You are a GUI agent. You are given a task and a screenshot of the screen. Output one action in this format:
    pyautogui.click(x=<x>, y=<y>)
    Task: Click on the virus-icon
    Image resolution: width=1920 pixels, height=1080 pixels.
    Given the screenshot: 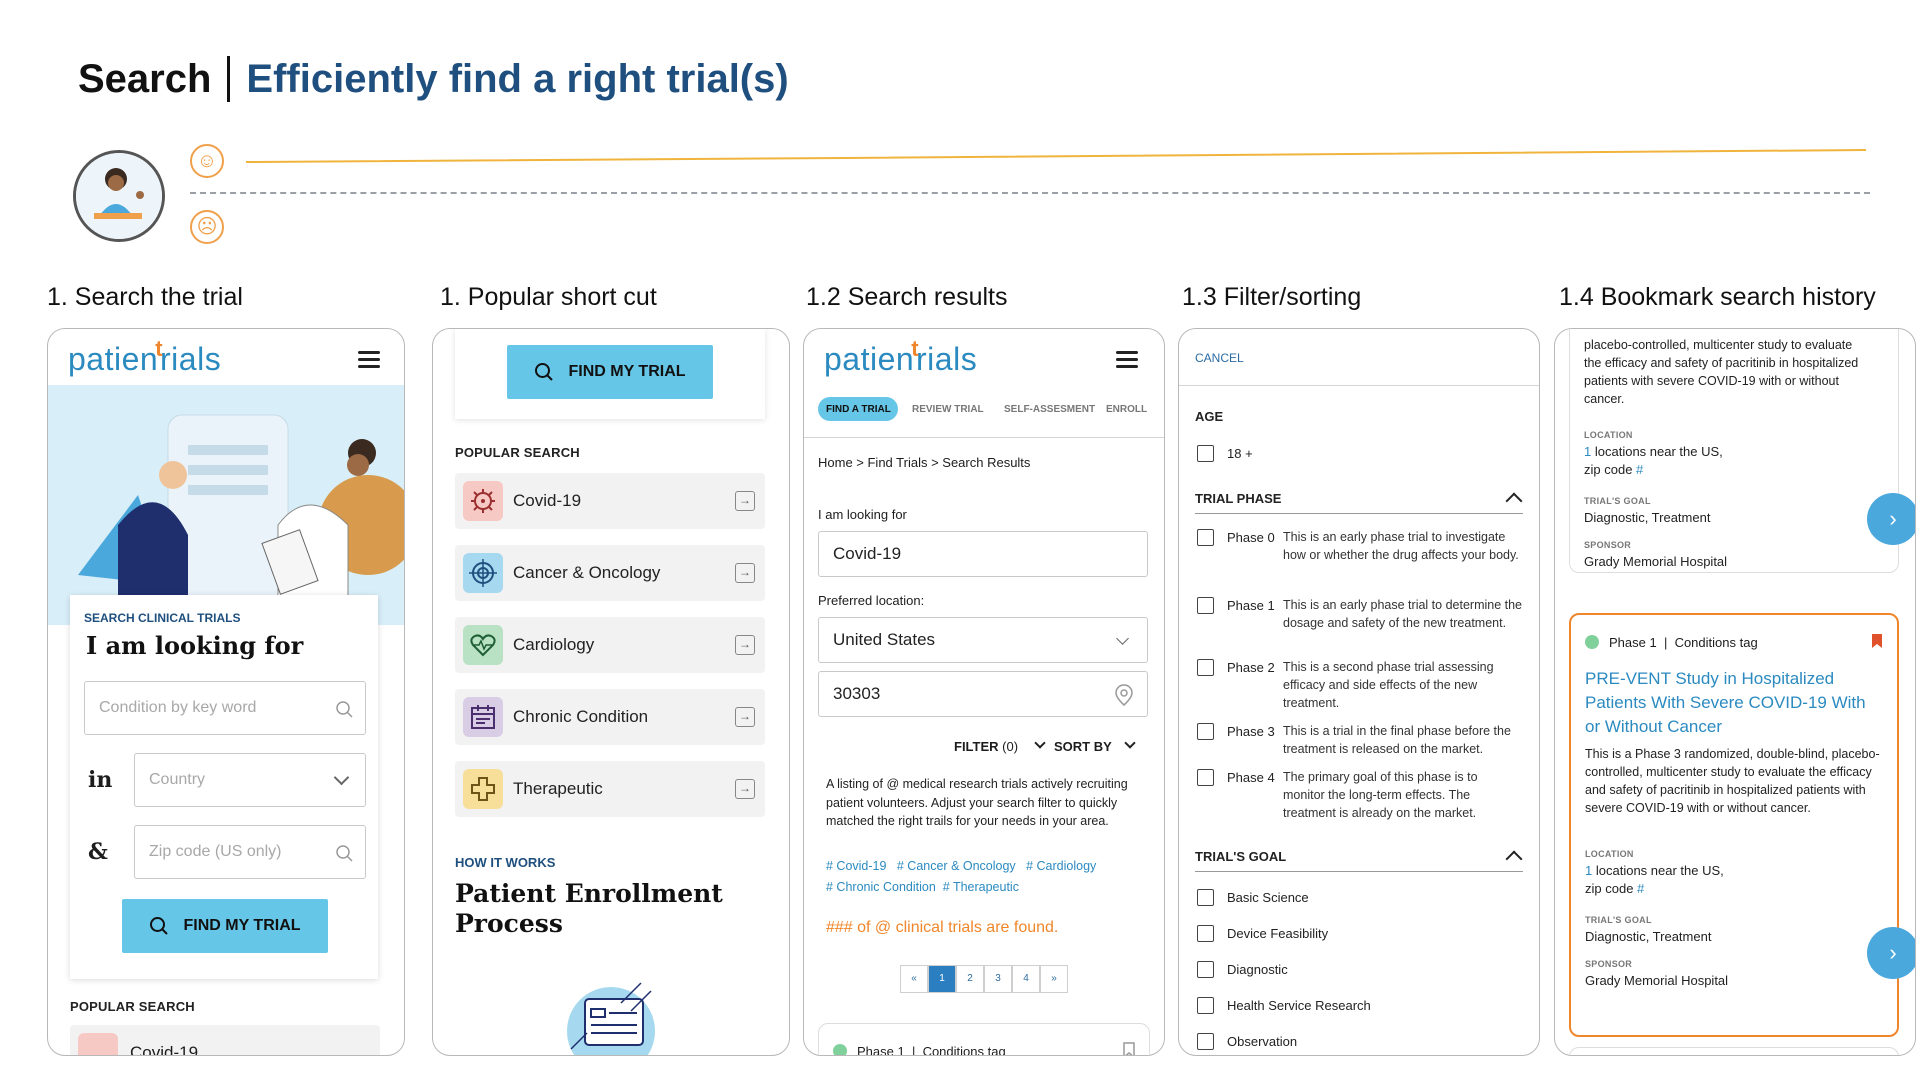 What is the action you would take?
    pyautogui.click(x=483, y=501)
    